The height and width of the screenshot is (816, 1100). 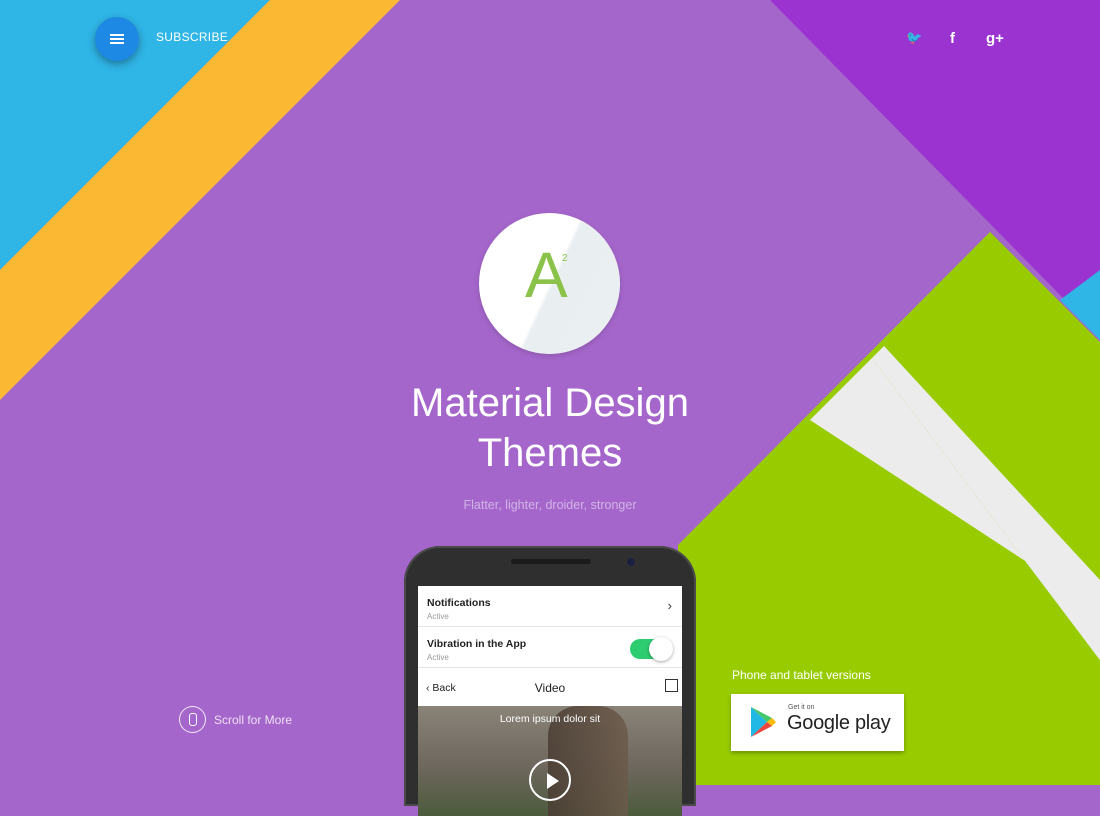 I want to click on google-play-icon, so click(x=763, y=722).